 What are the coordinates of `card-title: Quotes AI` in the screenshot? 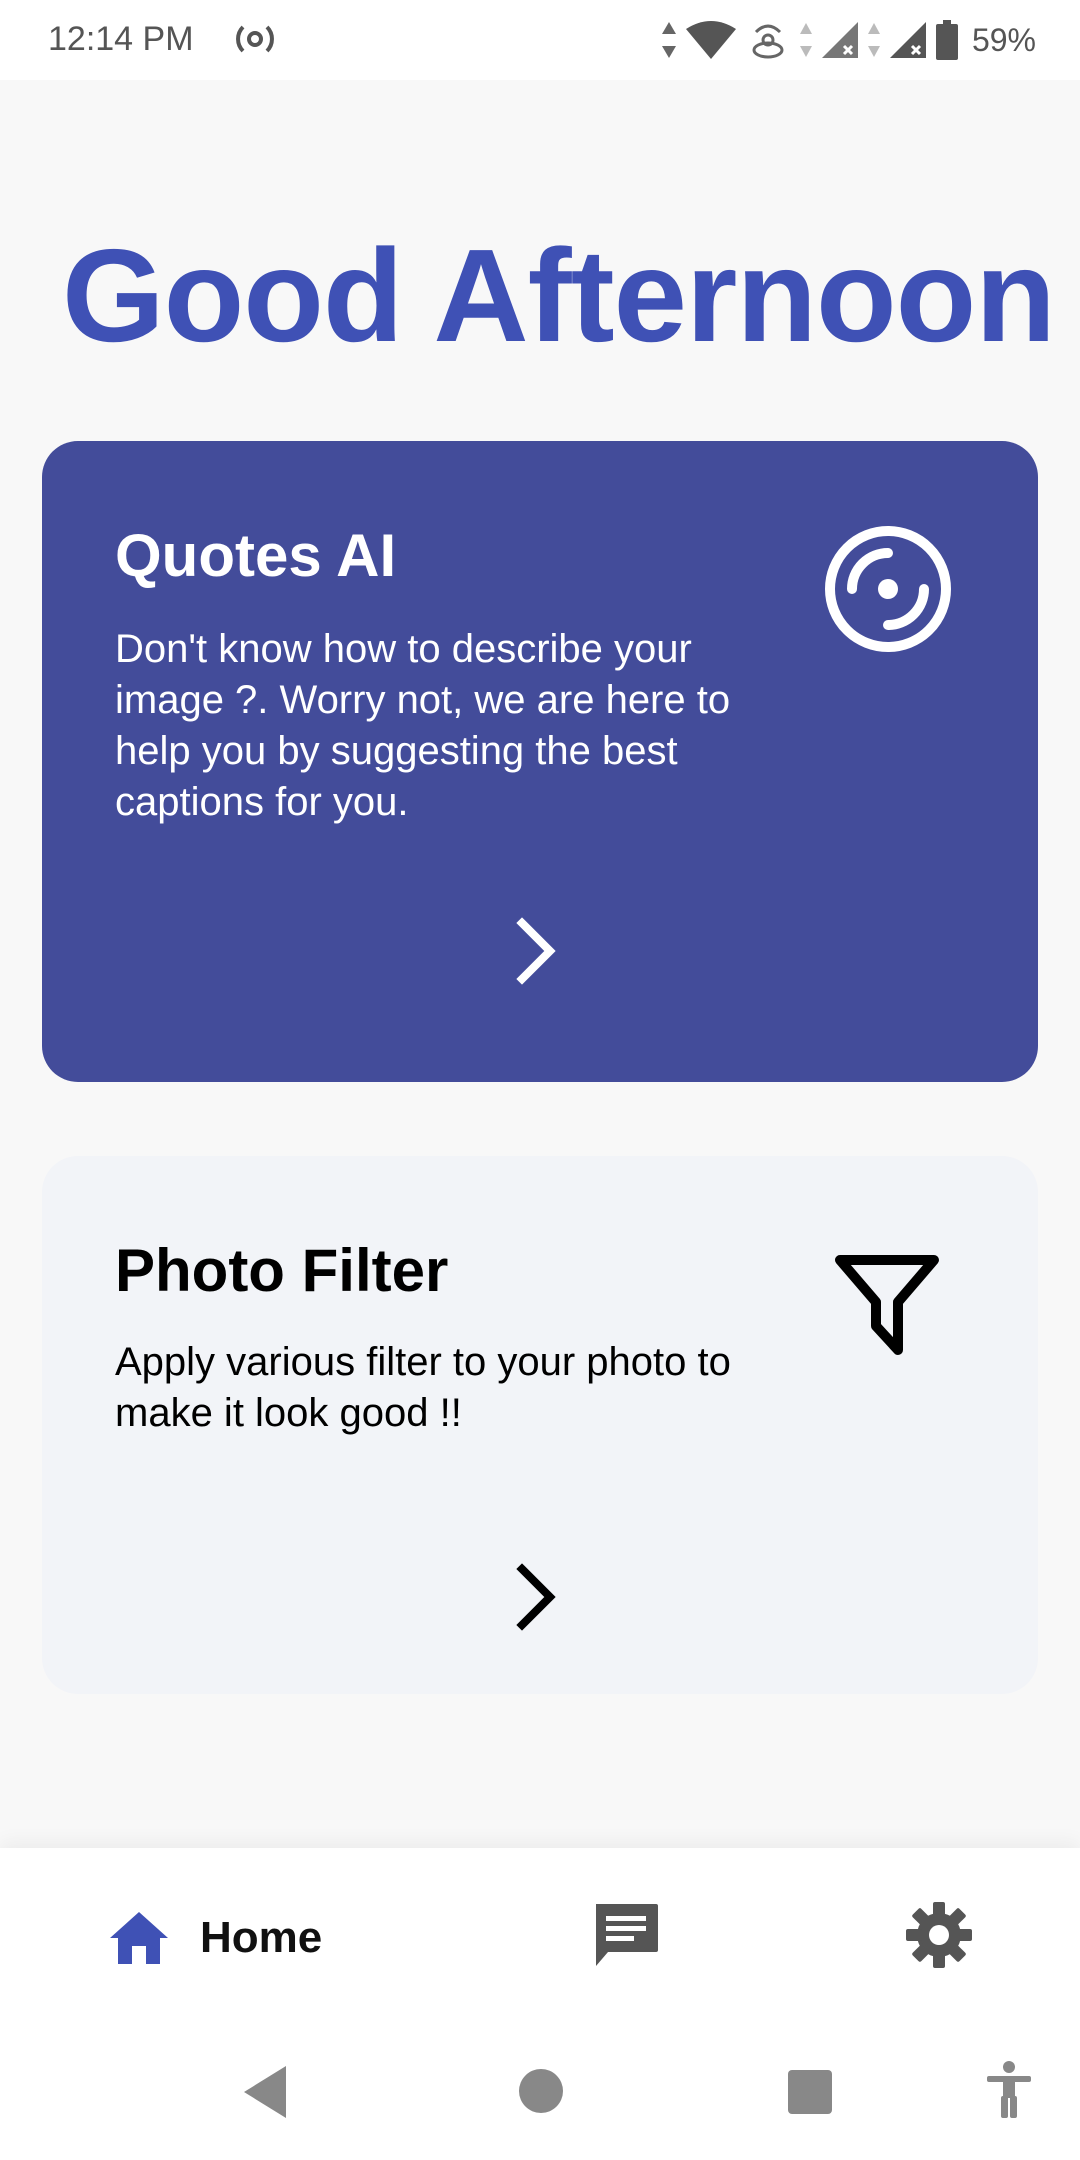 It's located at (256, 555).